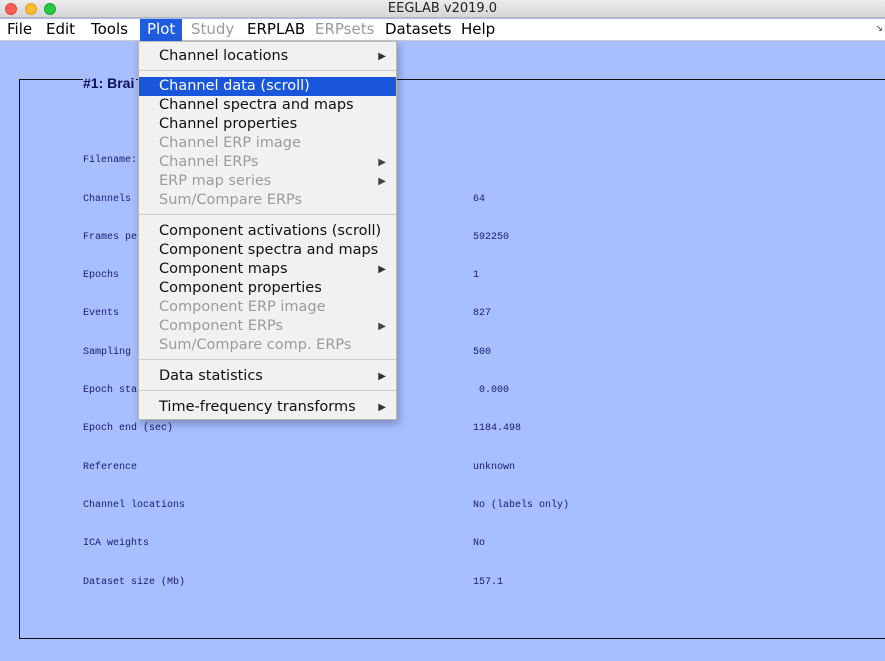  I want to click on info-value-sampling: 500, so click(482, 352).